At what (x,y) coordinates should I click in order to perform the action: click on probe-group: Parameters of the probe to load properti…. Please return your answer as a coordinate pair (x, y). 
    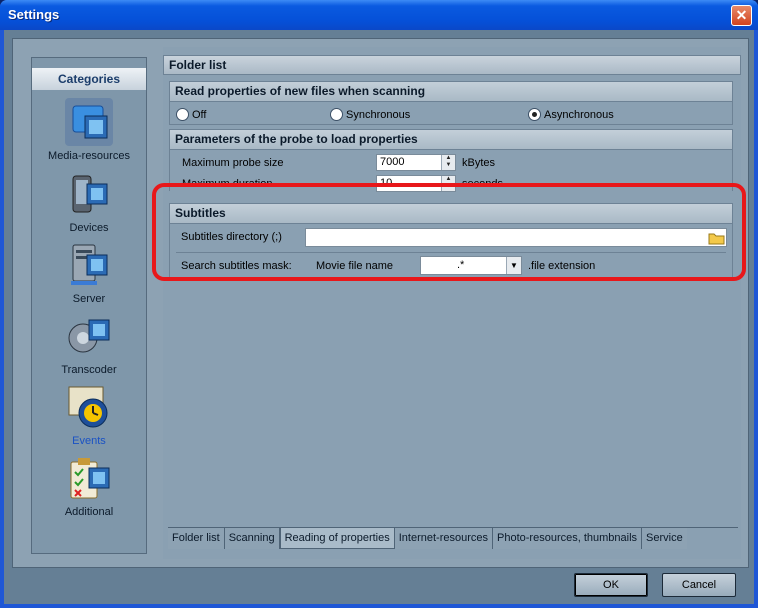
    Looking at the image, I should click on (451, 160).